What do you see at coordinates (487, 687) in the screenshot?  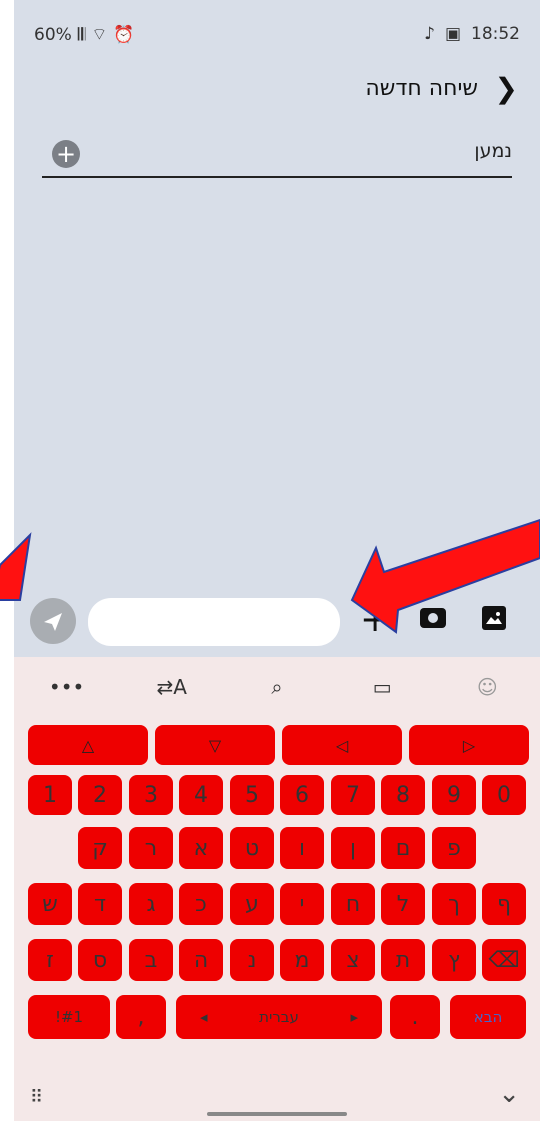 I see `emoji-icon: ☺` at bounding box center [487, 687].